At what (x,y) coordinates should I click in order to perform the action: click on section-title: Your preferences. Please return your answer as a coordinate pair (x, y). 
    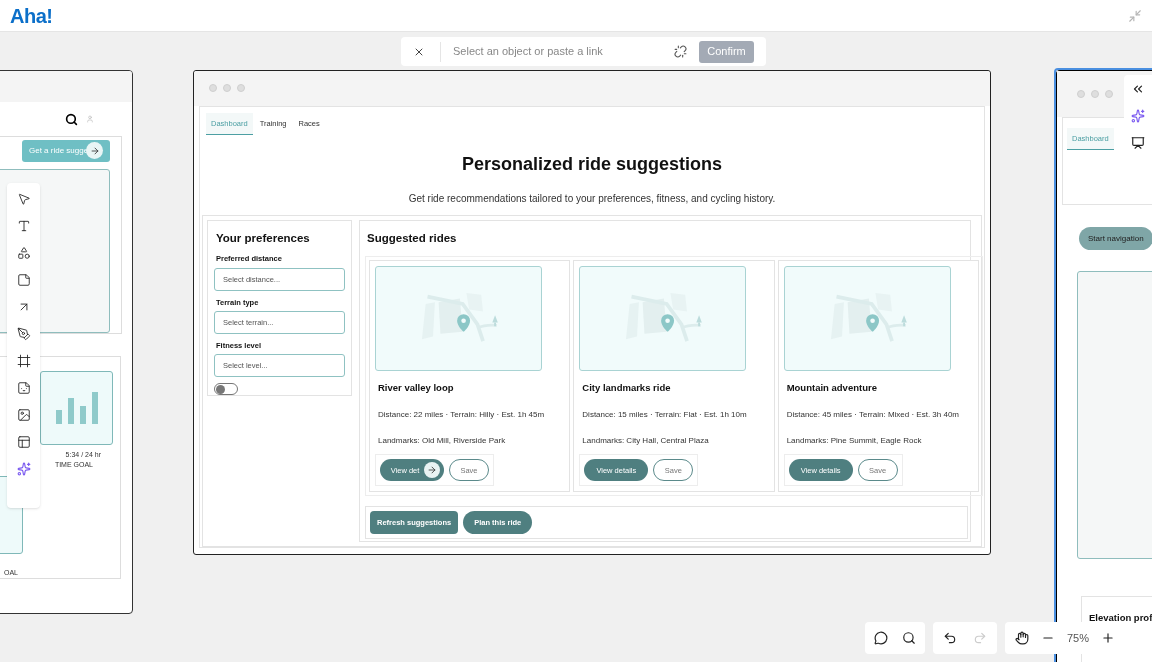
    Looking at the image, I should click on (263, 238).